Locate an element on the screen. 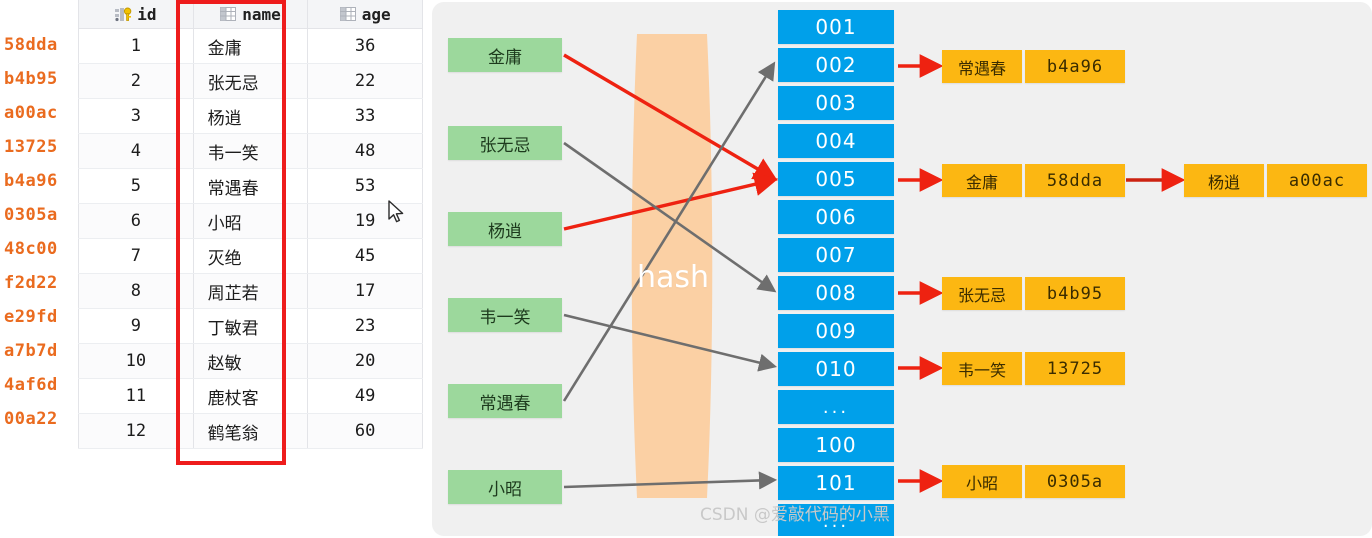 This screenshot has width=1372, height=538. table-header-row: id name age is located at coordinates (250, 14).